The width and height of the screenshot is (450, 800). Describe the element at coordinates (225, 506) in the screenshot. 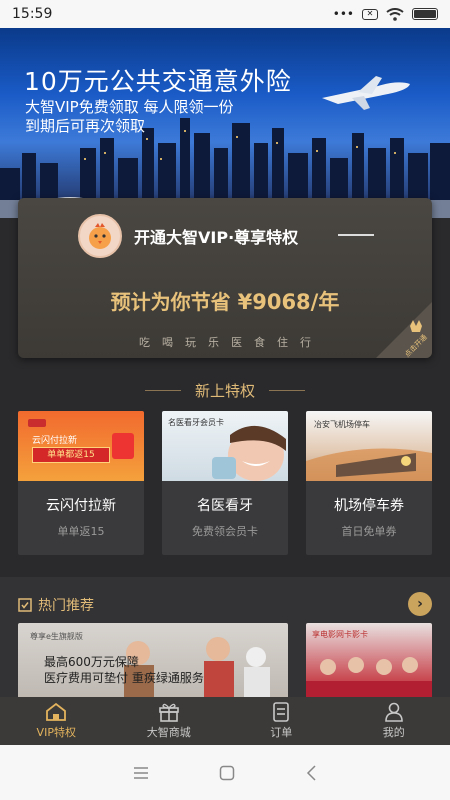

I see `feature-name: 名医看牙` at that location.